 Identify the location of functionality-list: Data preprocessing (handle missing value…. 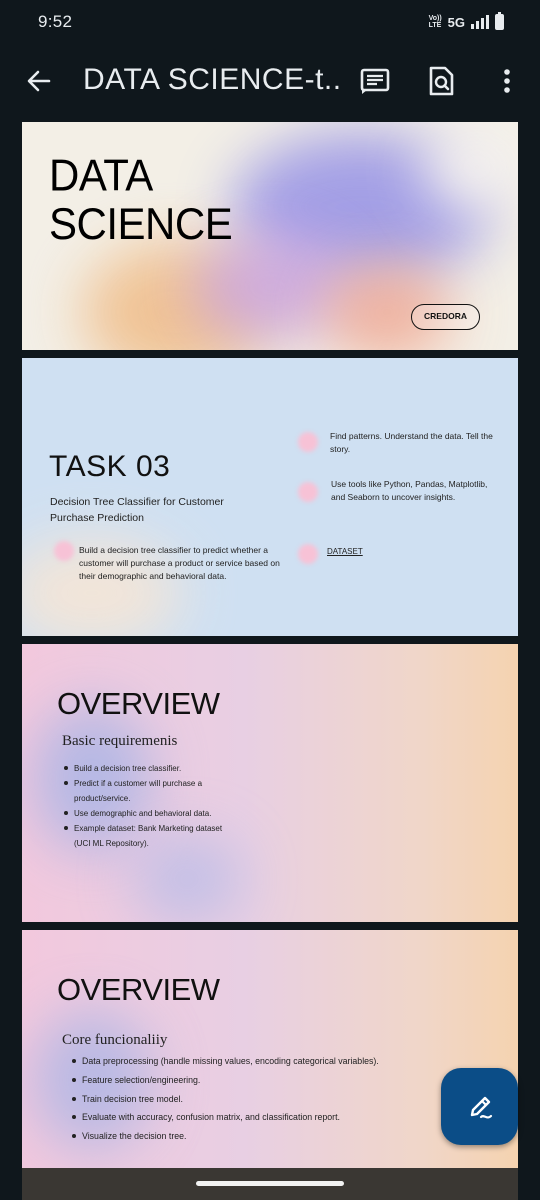
(225, 1099).